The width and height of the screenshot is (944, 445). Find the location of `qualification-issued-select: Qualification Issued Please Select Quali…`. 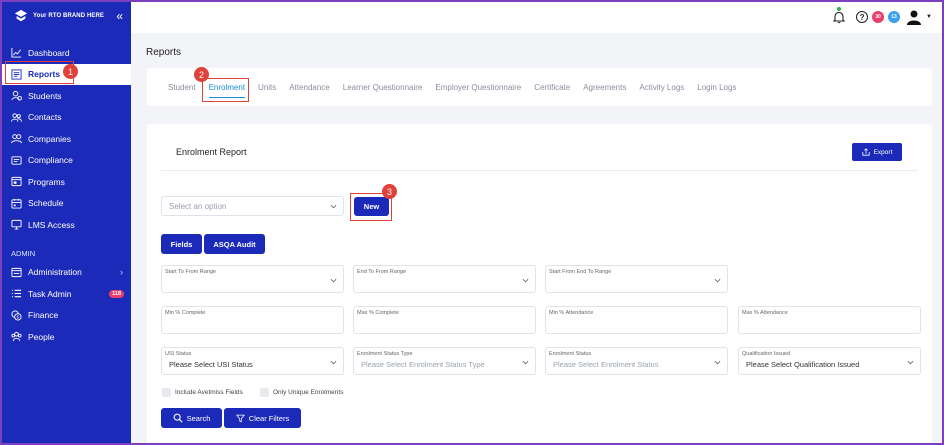

qualification-issued-select: Qualification Issued Please Select Quali… is located at coordinates (829, 361).